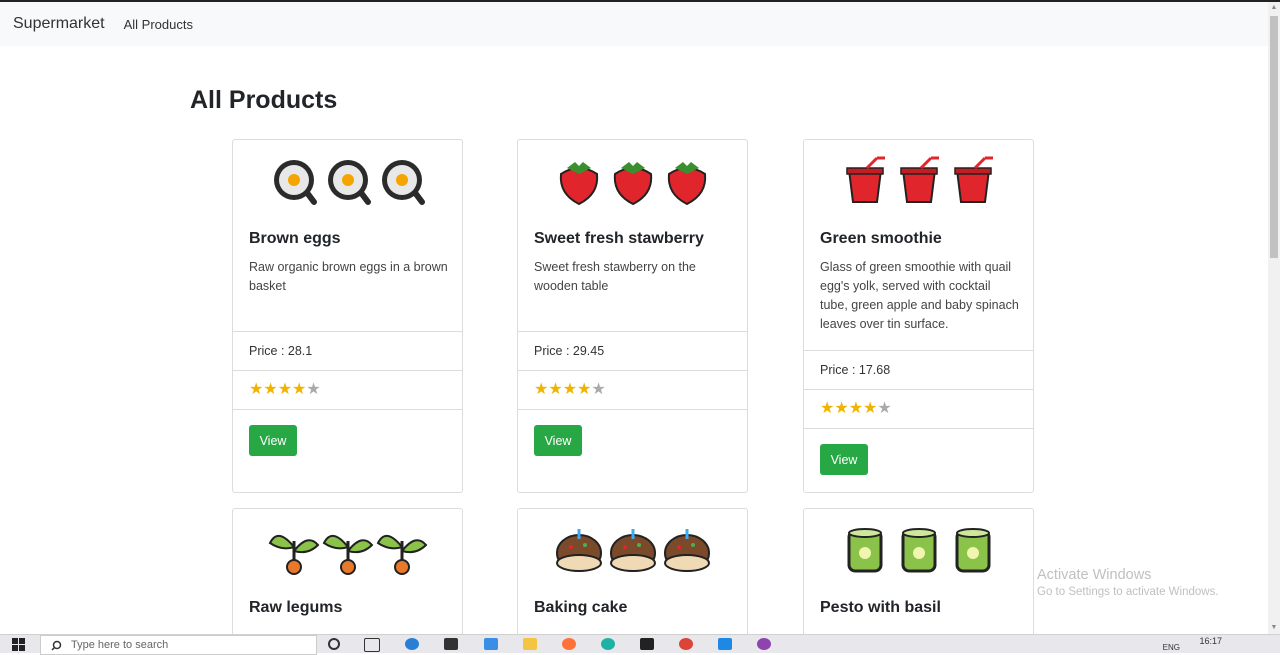 This screenshot has width=1280, height=655. What do you see at coordinates (281, 351) in the screenshot?
I see `product-price: Price : 28.1` at bounding box center [281, 351].